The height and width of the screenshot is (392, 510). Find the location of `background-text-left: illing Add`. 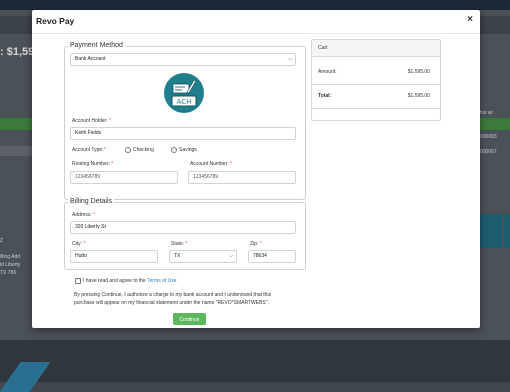

background-text-left: illing Add is located at coordinates (10, 257).